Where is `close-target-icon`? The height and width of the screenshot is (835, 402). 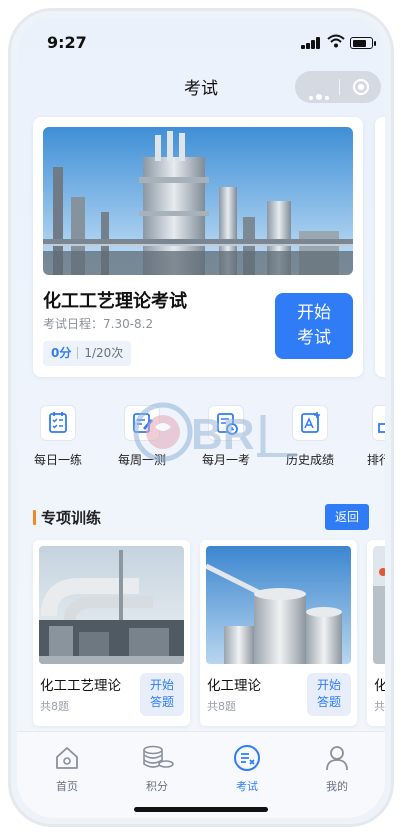
close-target-icon is located at coordinates (361, 87).